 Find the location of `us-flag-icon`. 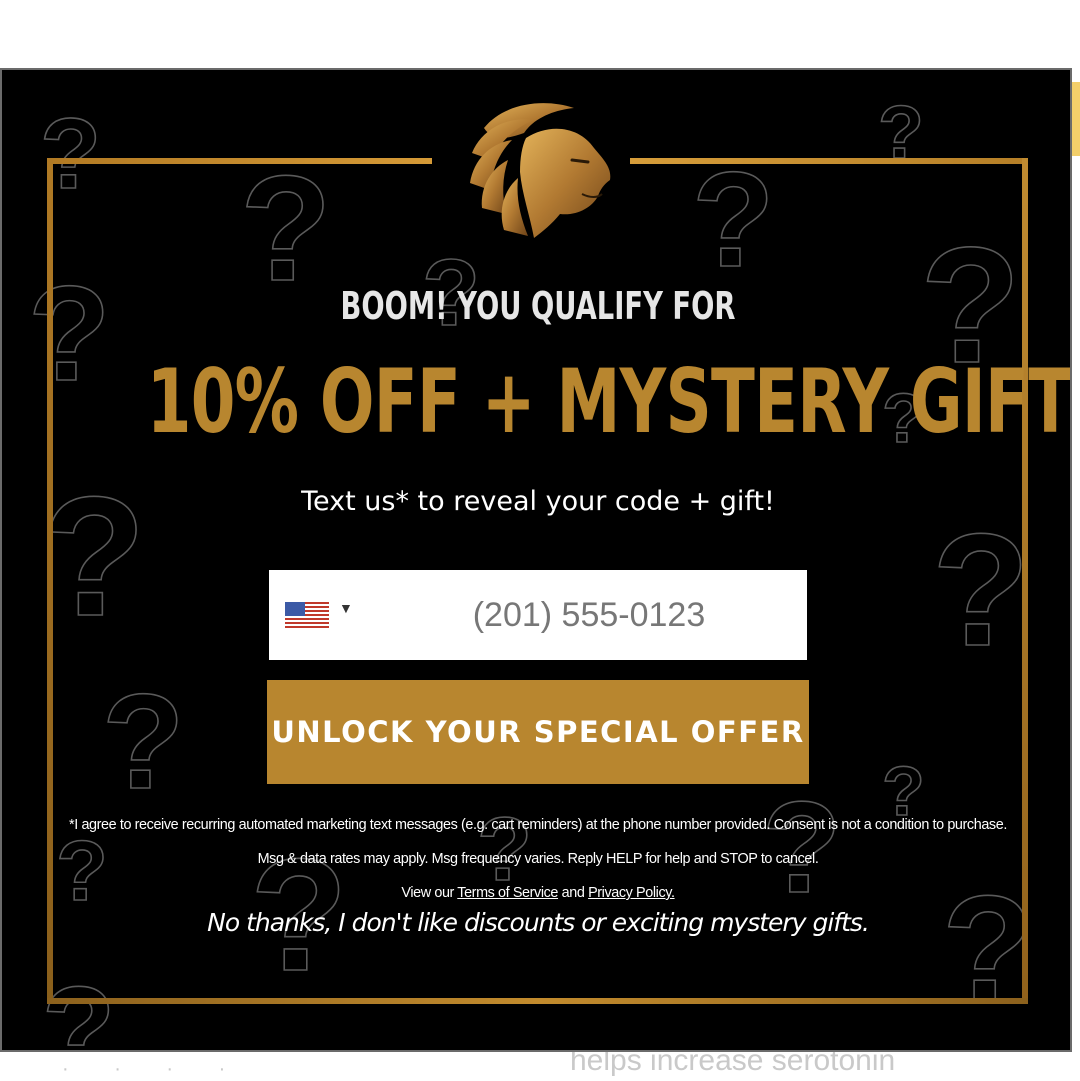

us-flag-icon is located at coordinates (307, 615).